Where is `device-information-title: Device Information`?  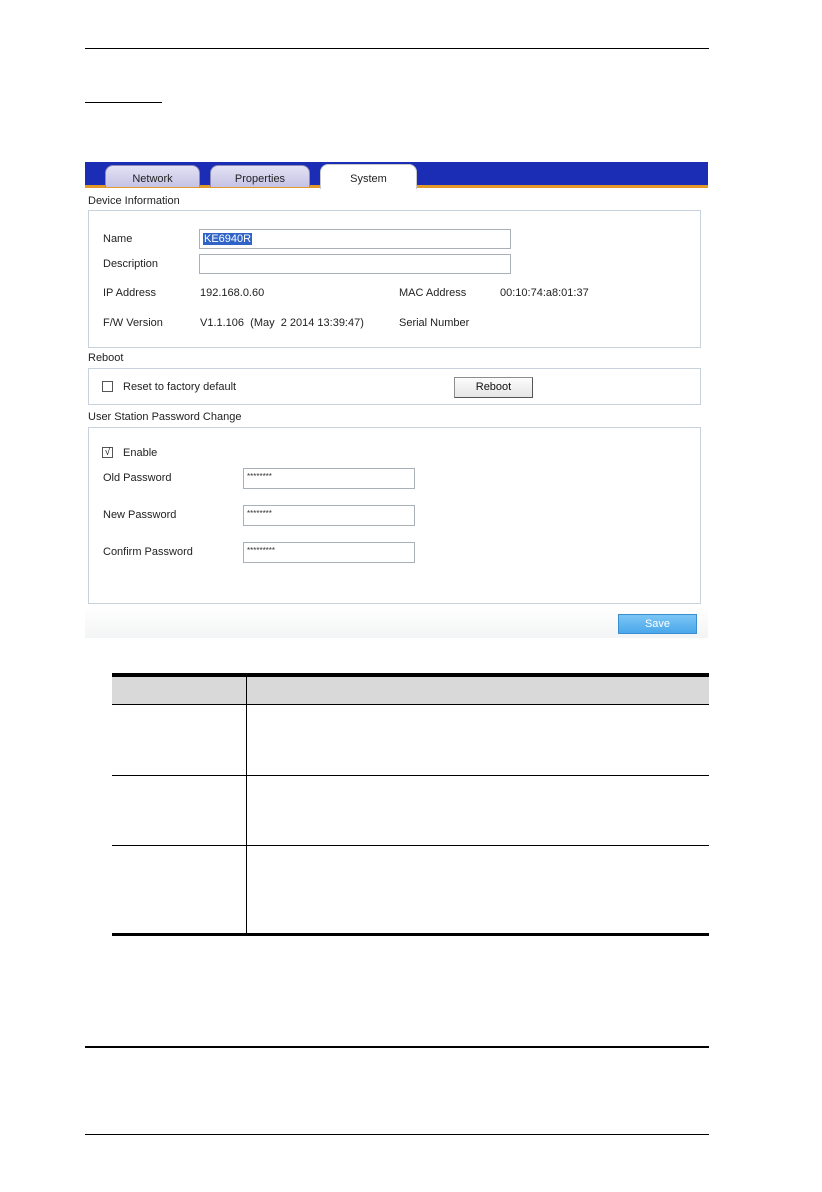
device-information-title: Device Information is located at coordinates (134, 201).